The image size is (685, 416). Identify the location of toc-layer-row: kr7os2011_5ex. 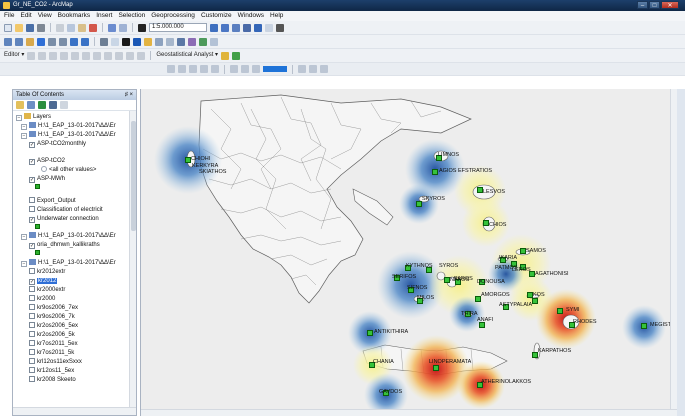
(53, 344).